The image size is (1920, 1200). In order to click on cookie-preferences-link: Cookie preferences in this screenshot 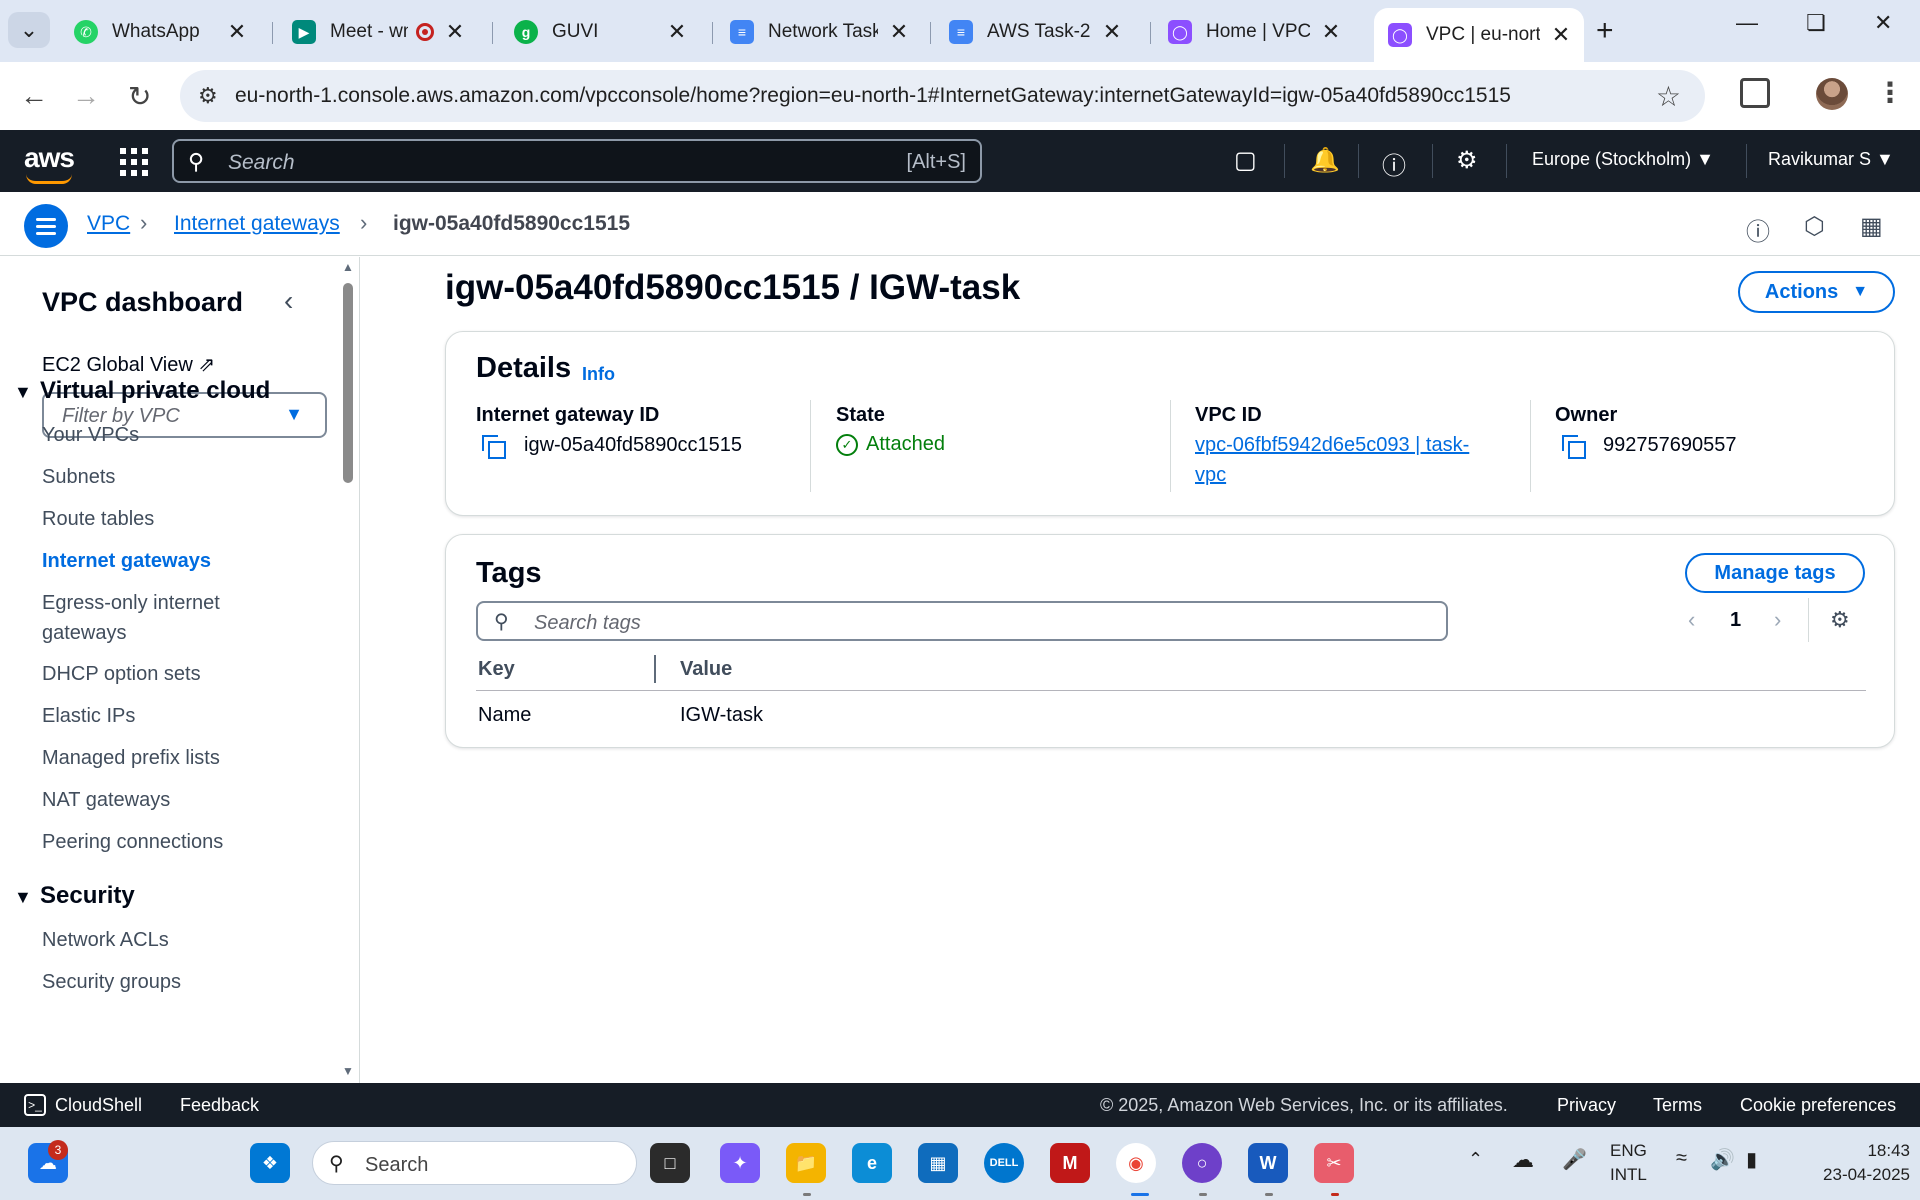, I will do `click(1818, 1105)`.